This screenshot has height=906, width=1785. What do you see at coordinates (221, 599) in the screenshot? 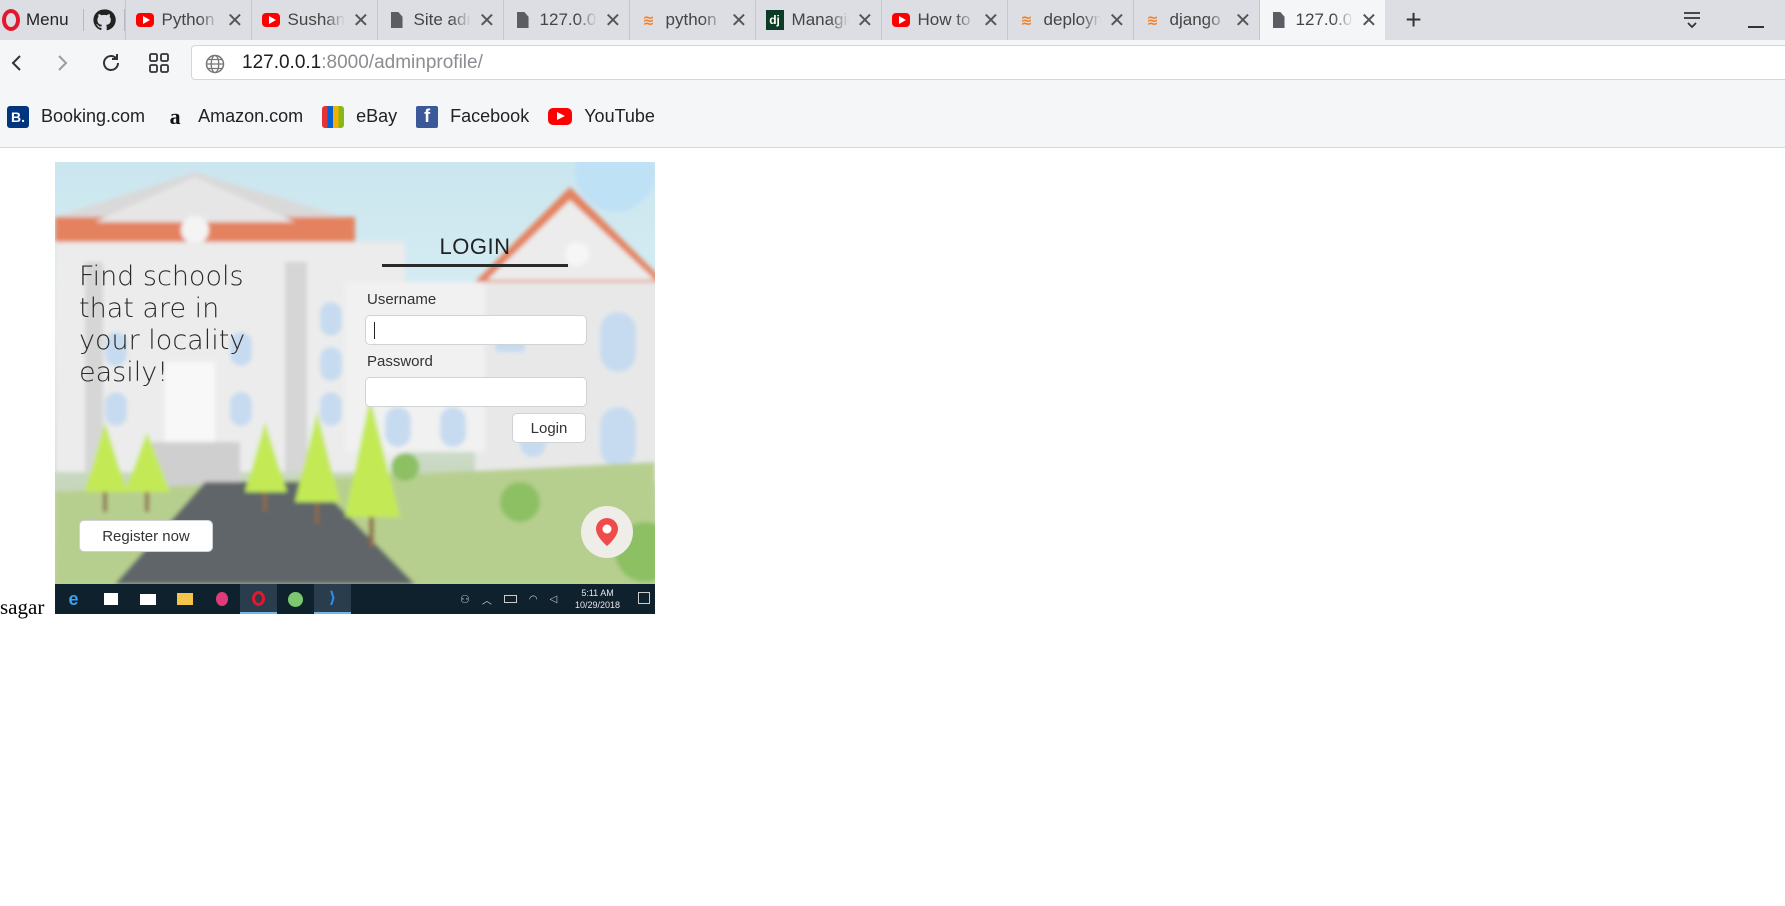
I see `bug-icon` at bounding box center [221, 599].